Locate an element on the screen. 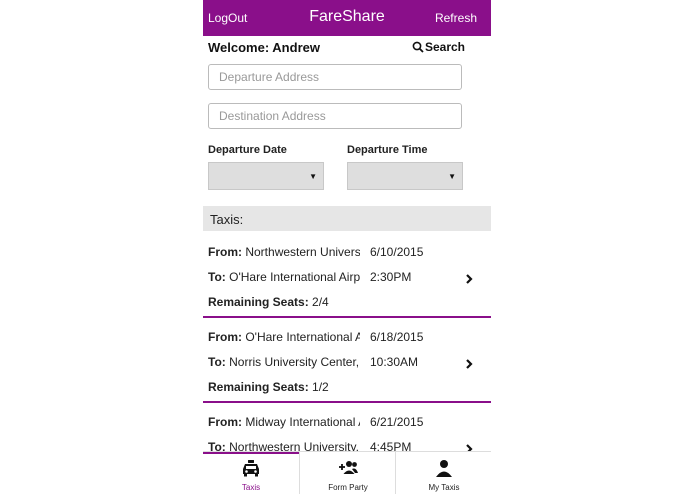 This screenshot has height=494, width=695. search-button: Search is located at coordinates (438, 47).